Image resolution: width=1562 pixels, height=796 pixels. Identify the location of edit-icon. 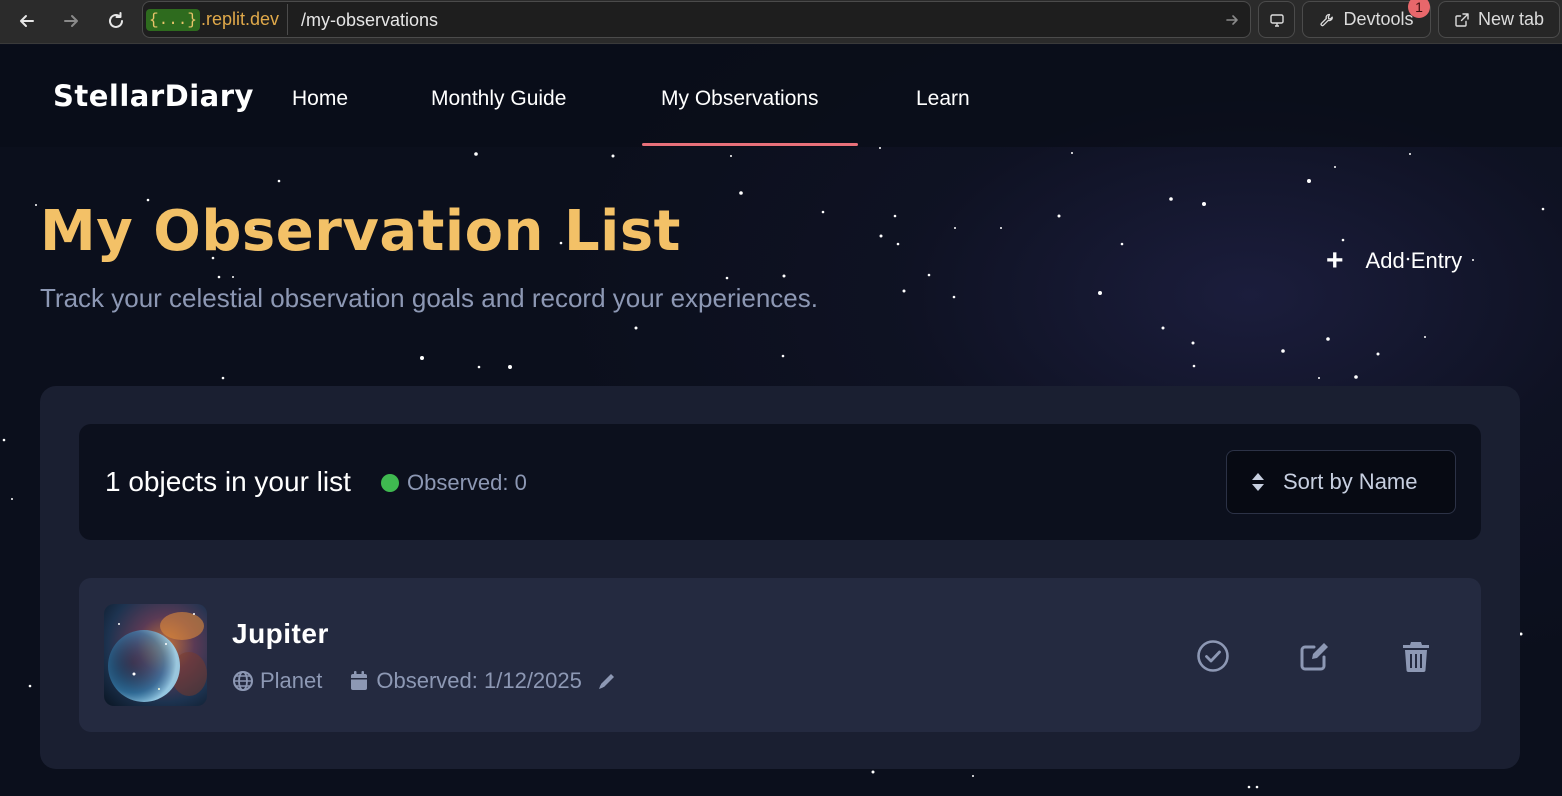
(1314, 657).